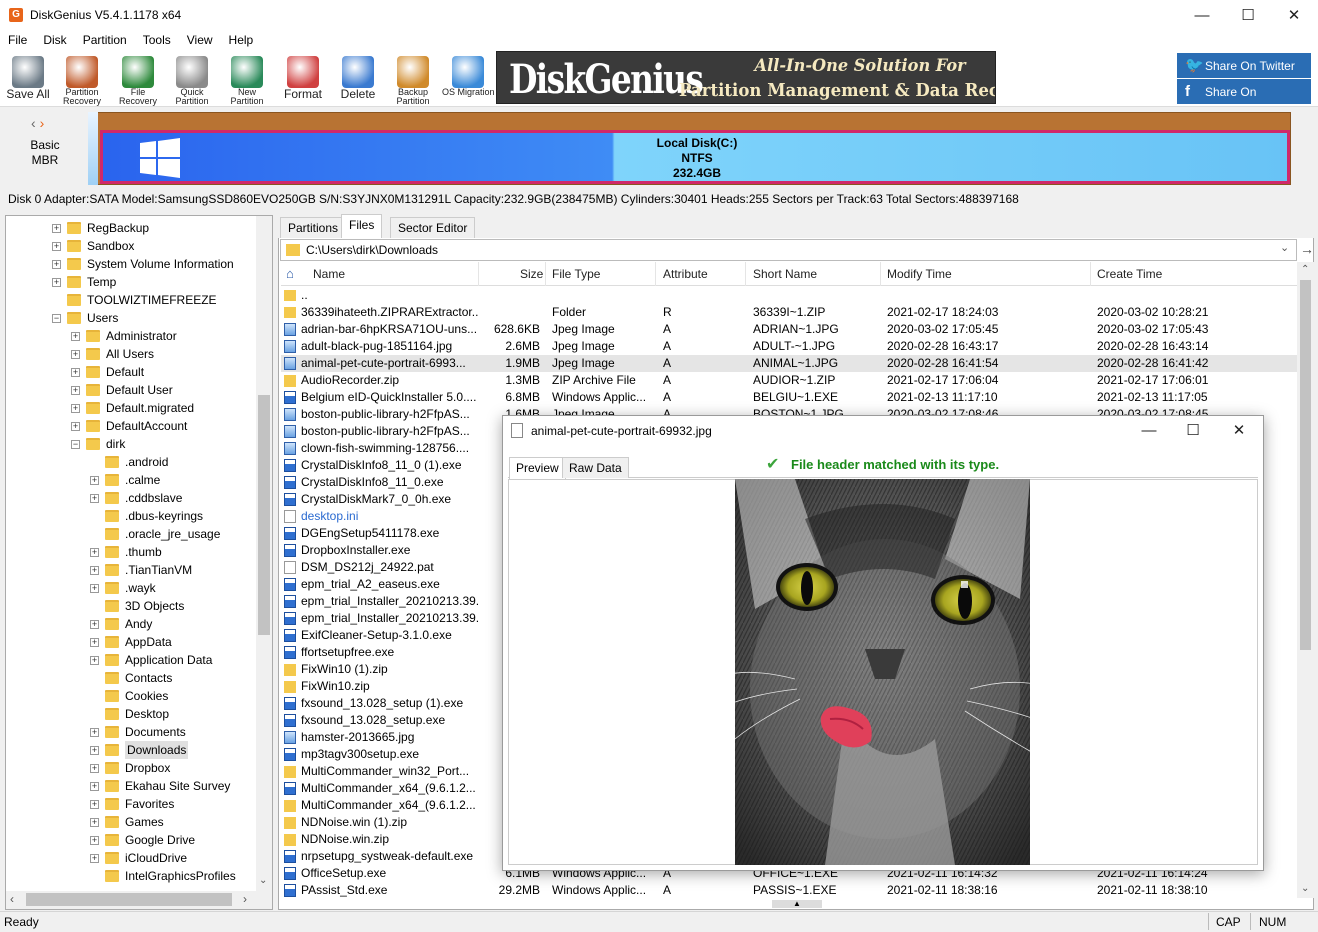 This screenshot has height=932, width=1318. I want to click on tree-item: + Default, so click(127, 372).